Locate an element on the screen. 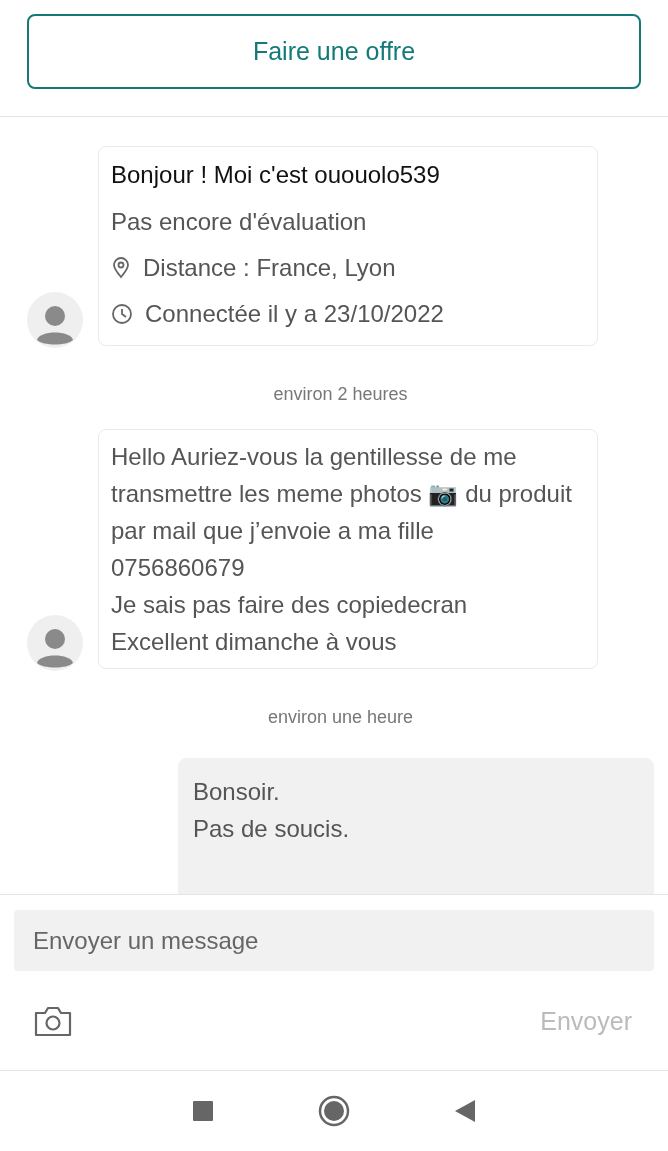  rating-text: Pas encore d'évaluation is located at coordinates (239, 222).